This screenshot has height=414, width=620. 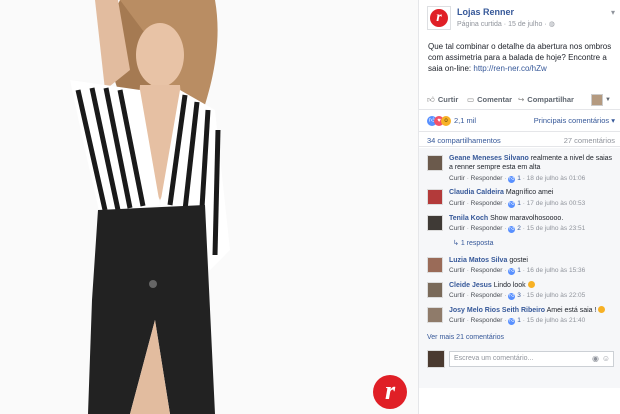 I want to click on comment-composer: Escreva um comentário... ◉ ☺, so click(x=519, y=359).